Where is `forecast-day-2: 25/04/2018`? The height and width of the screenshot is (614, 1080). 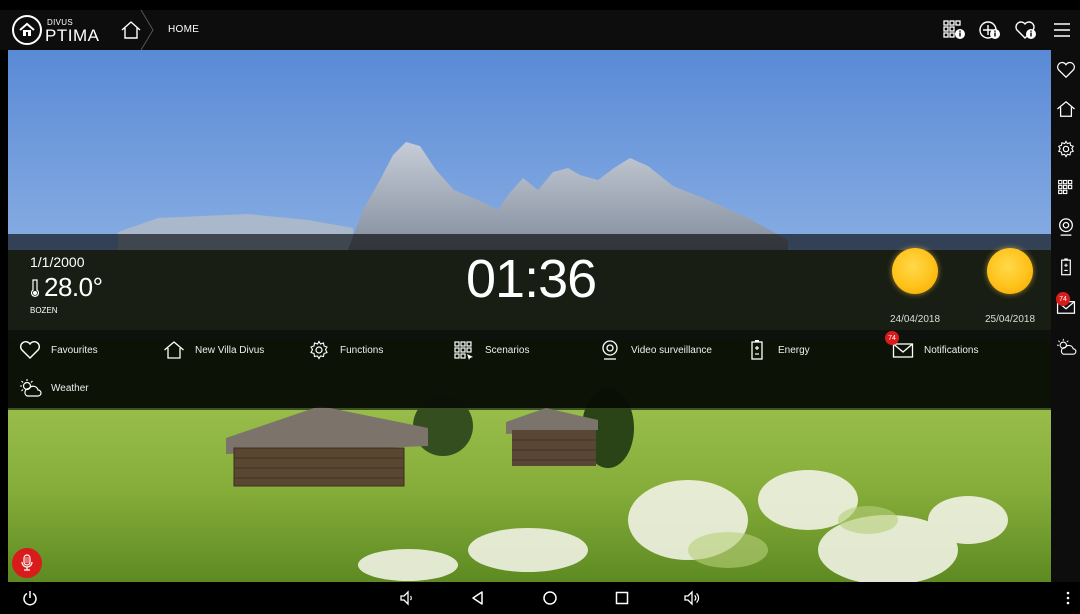 forecast-day-2: 25/04/2018 is located at coordinates (1010, 284).